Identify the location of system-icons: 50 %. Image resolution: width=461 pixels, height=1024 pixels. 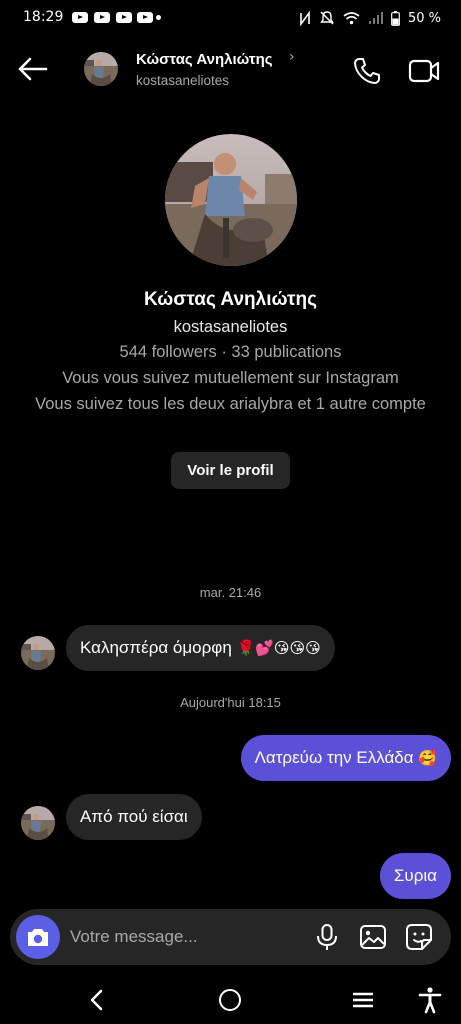
(370, 18).